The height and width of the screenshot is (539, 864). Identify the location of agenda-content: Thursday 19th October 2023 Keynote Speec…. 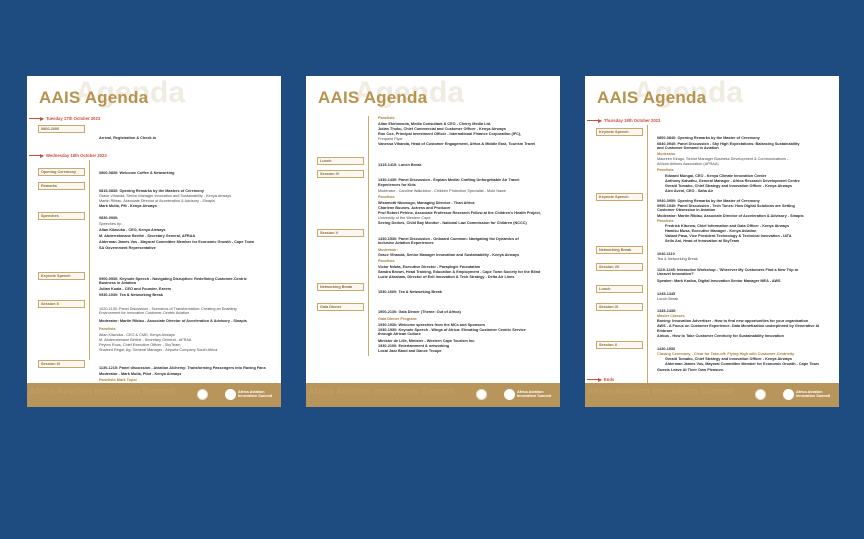
(712, 249).